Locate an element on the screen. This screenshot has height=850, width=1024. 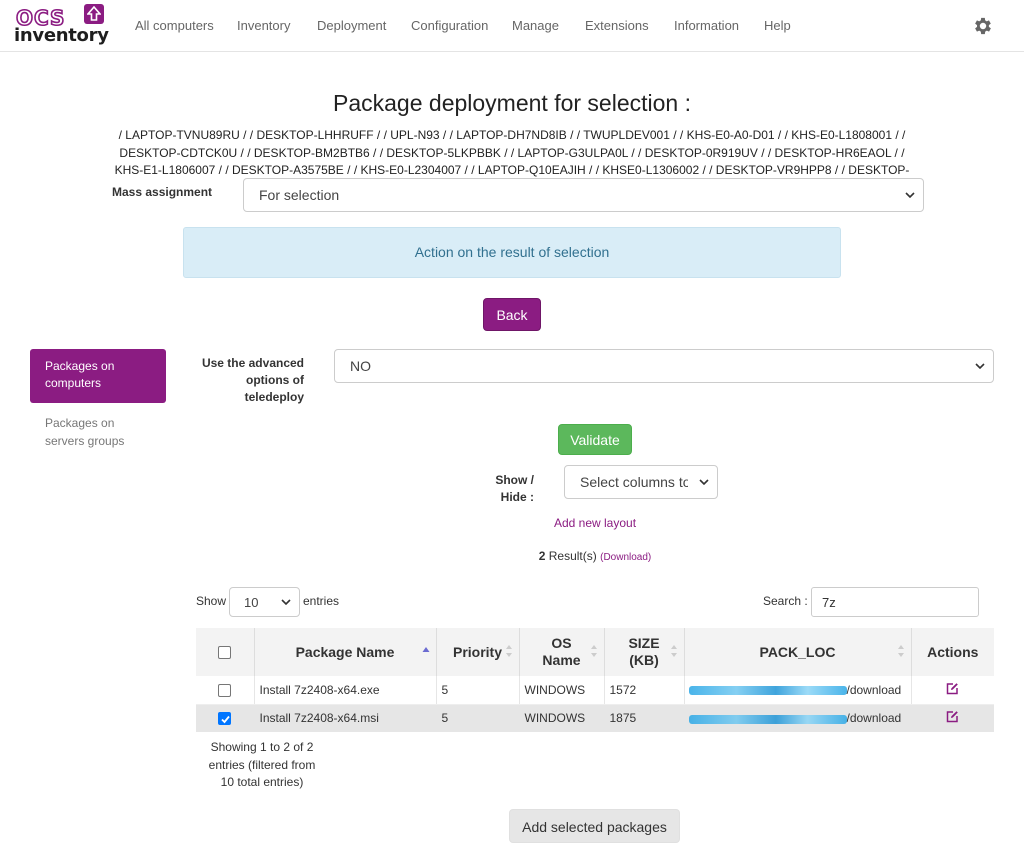
add-new-layout-link: Add new layout is located at coordinates (512, 523).